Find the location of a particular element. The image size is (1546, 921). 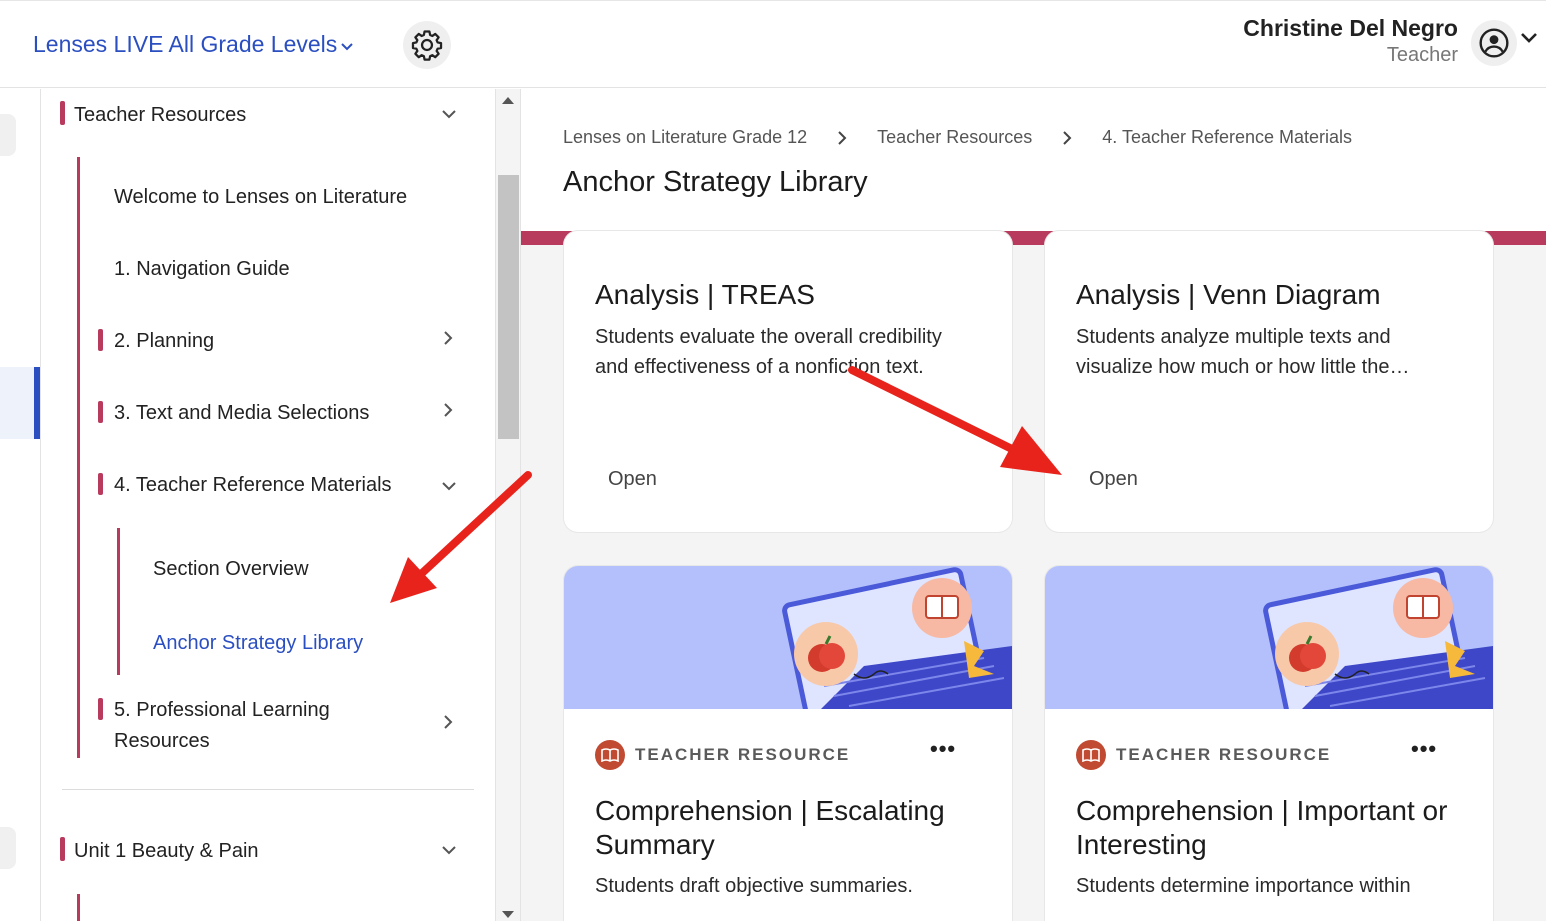

sidebar-item-navigation-guide: 1. Navigation Guide is located at coordinates (202, 269).